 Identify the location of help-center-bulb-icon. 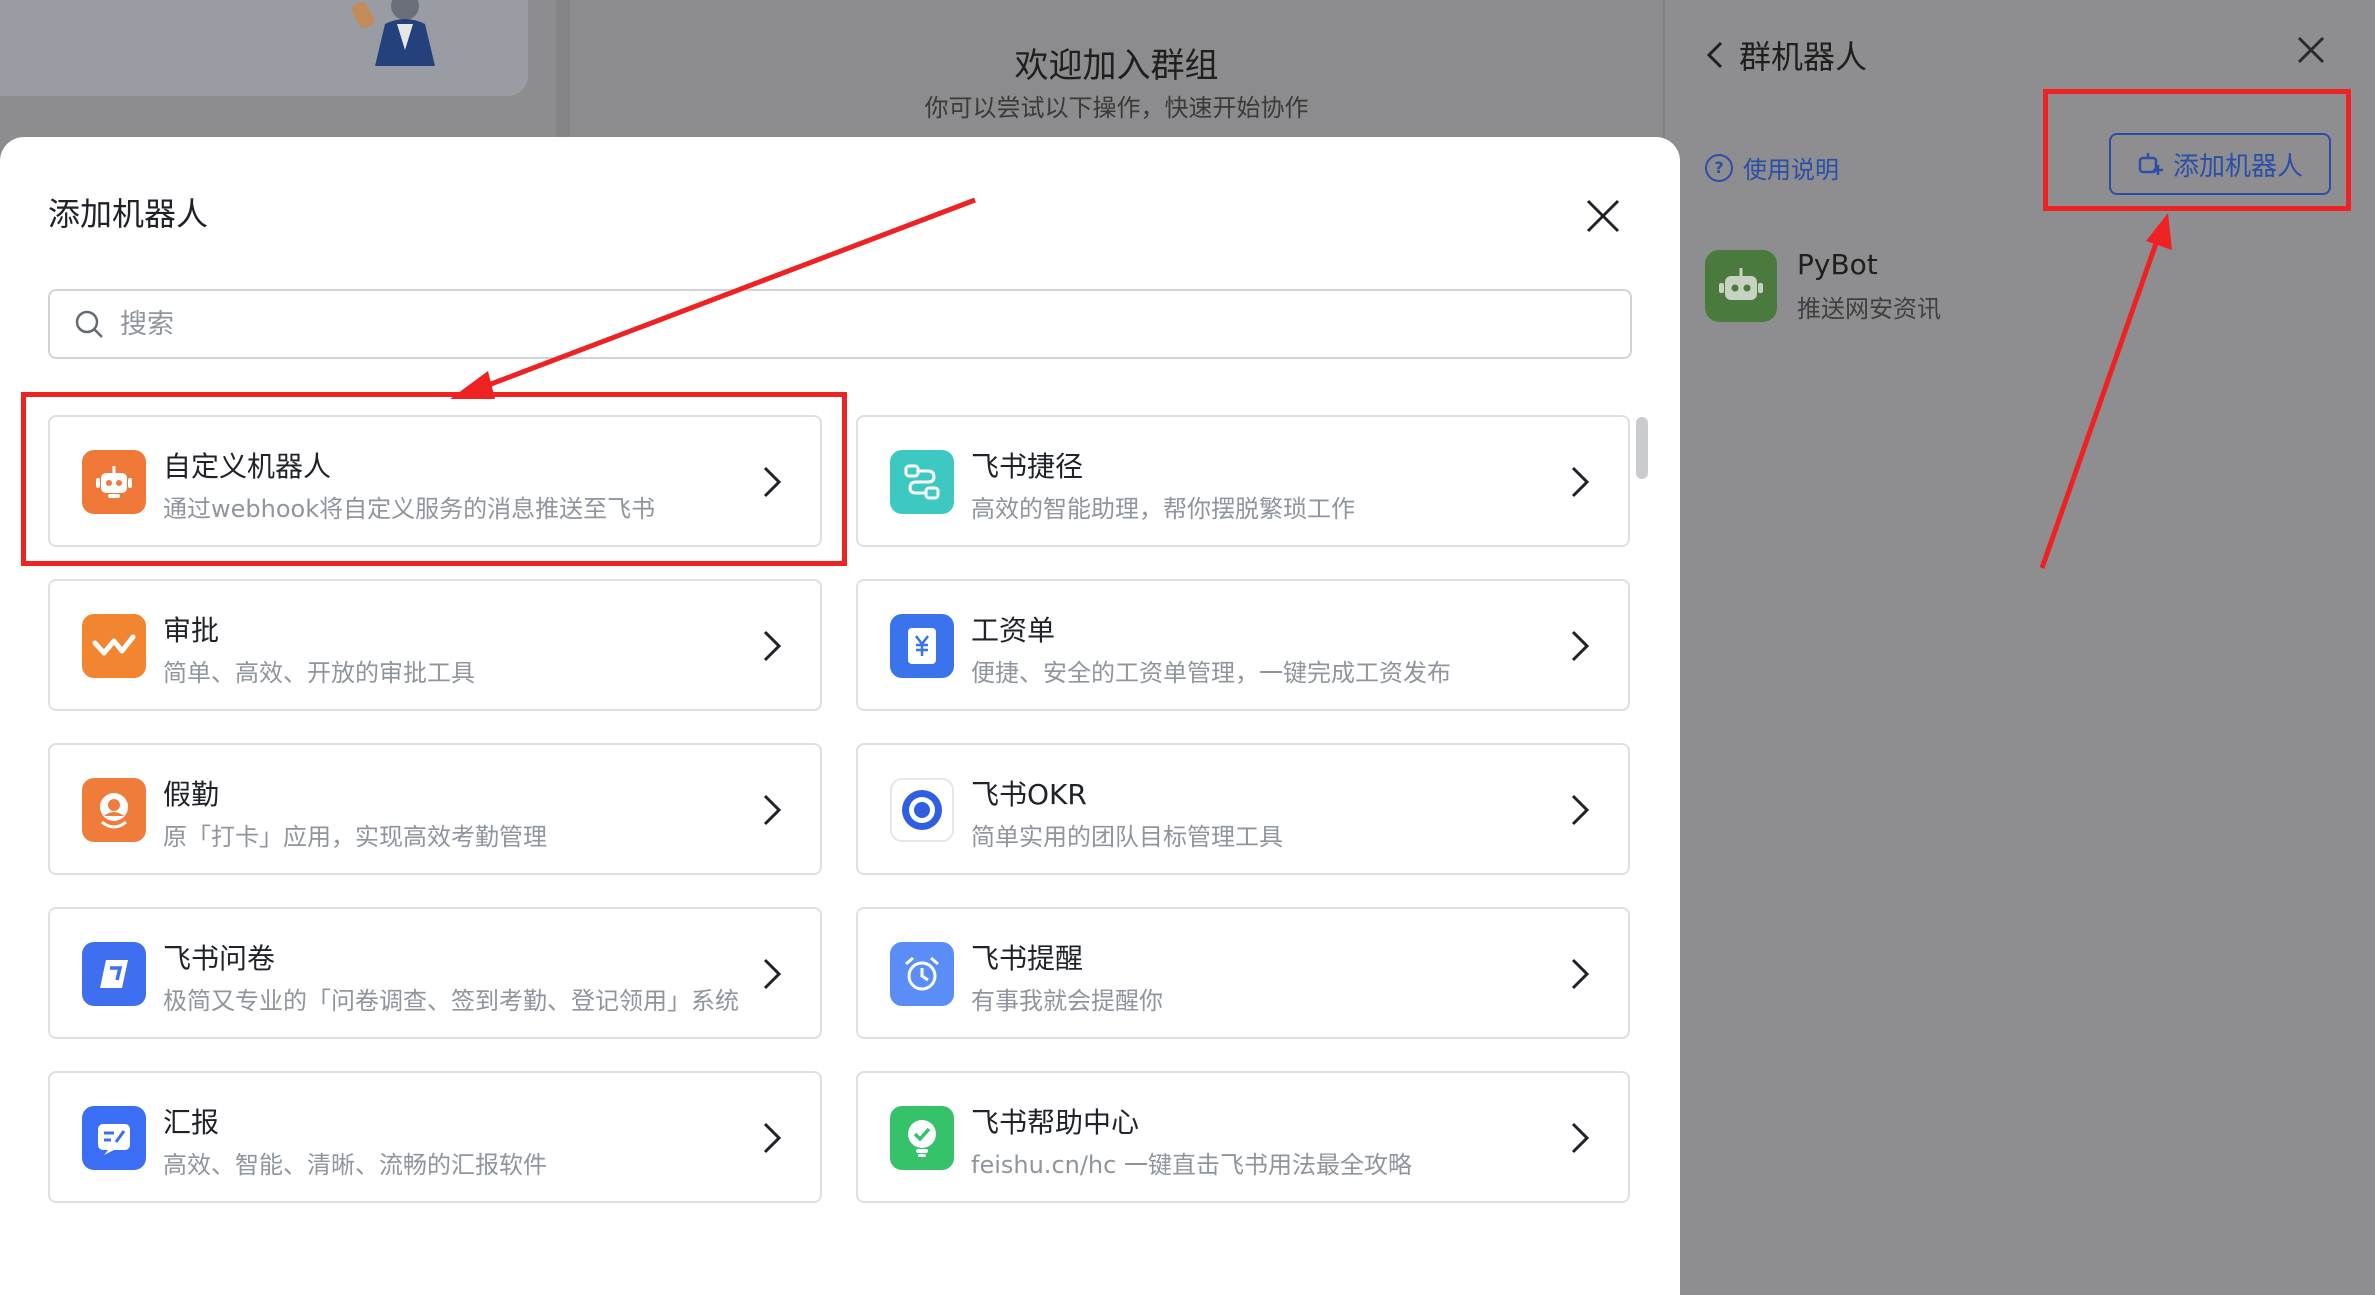
(922, 1138).